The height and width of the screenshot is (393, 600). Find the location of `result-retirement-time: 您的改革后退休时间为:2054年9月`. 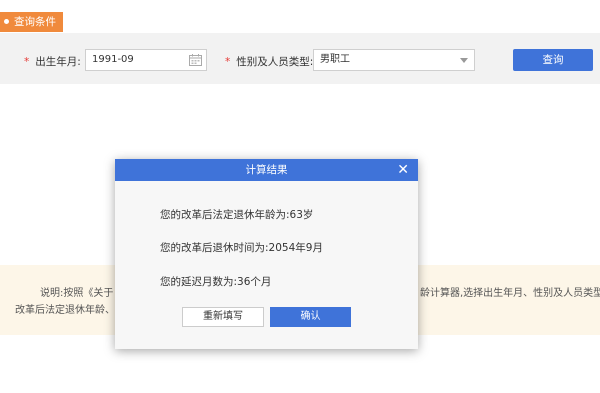

result-retirement-time: 您的改革后退休时间为:2054年9月 is located at coordinates (241, 248).